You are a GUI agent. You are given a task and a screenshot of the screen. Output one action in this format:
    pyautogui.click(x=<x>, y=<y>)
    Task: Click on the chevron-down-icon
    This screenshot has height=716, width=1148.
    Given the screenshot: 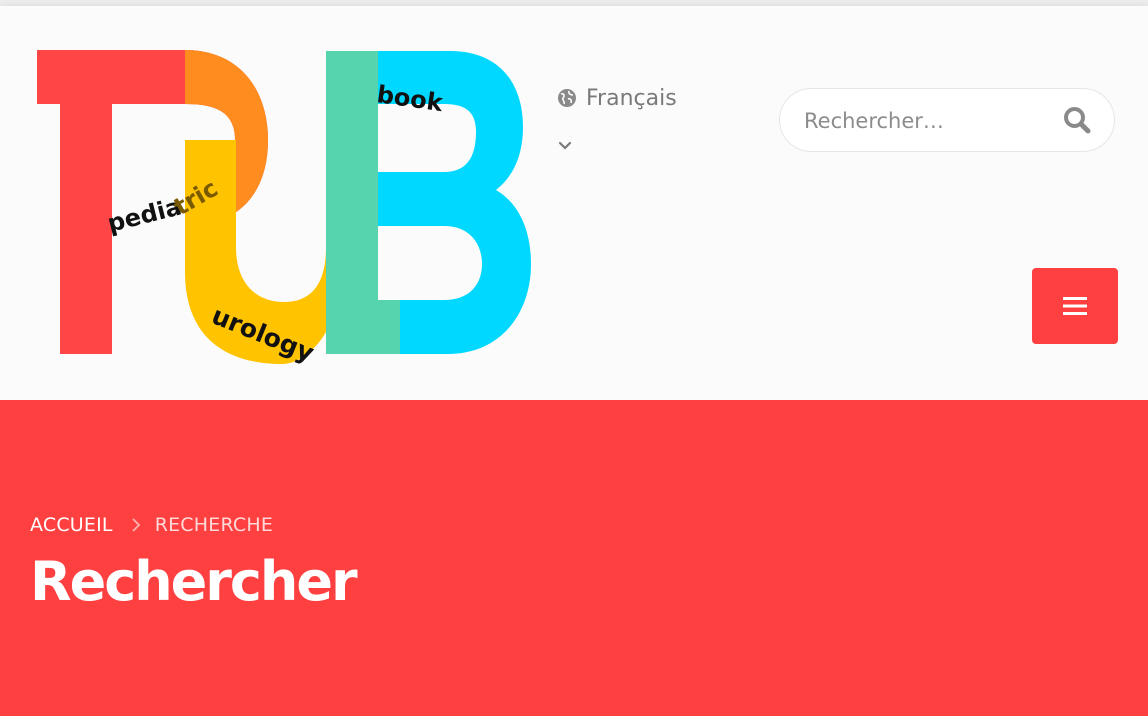 What is the action you would take?
    pyautogui.click(x=565, y=146)
    